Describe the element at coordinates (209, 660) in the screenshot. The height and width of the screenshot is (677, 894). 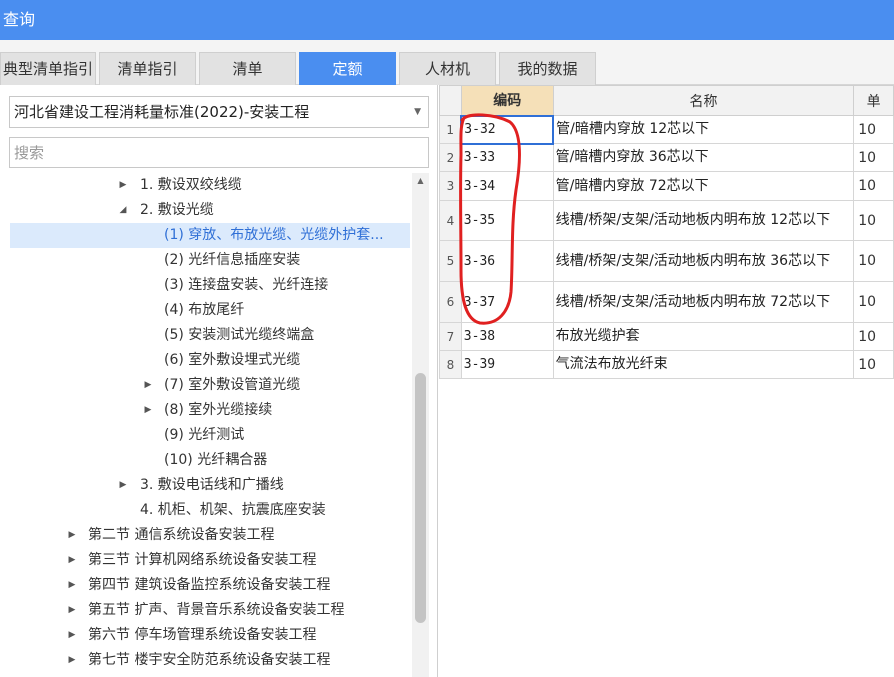
I see `tree-node-label: 第七节 楼宇安全防范系统设备安装工程` at that location.